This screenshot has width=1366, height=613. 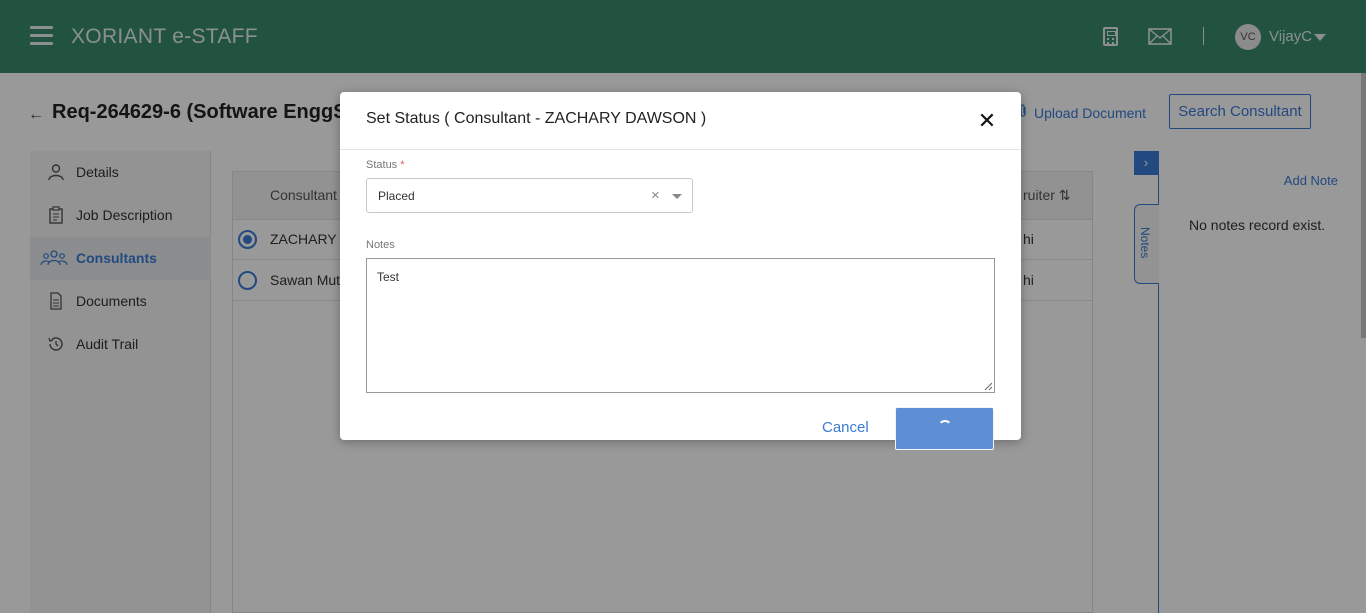 I want to click on submit-button, so click(x=944, y=428).